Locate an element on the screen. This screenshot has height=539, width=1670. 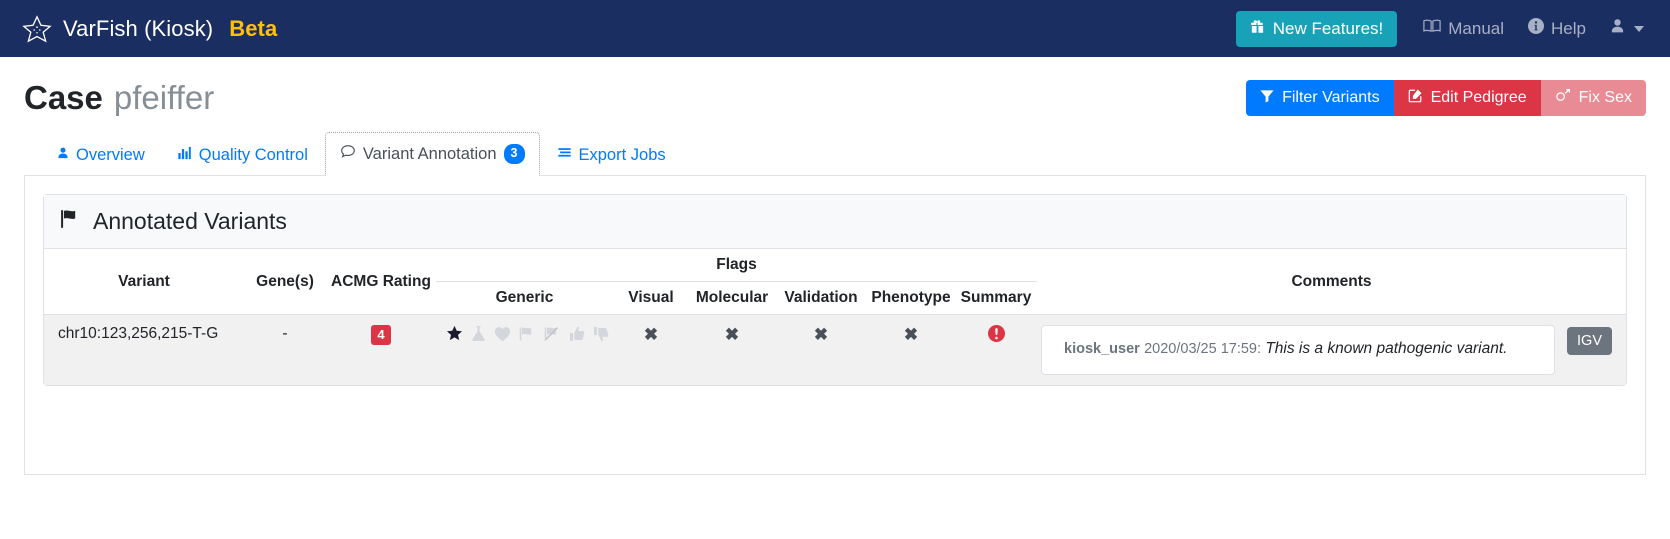
tab-overview: Overview is located at coordinates (101, 155).